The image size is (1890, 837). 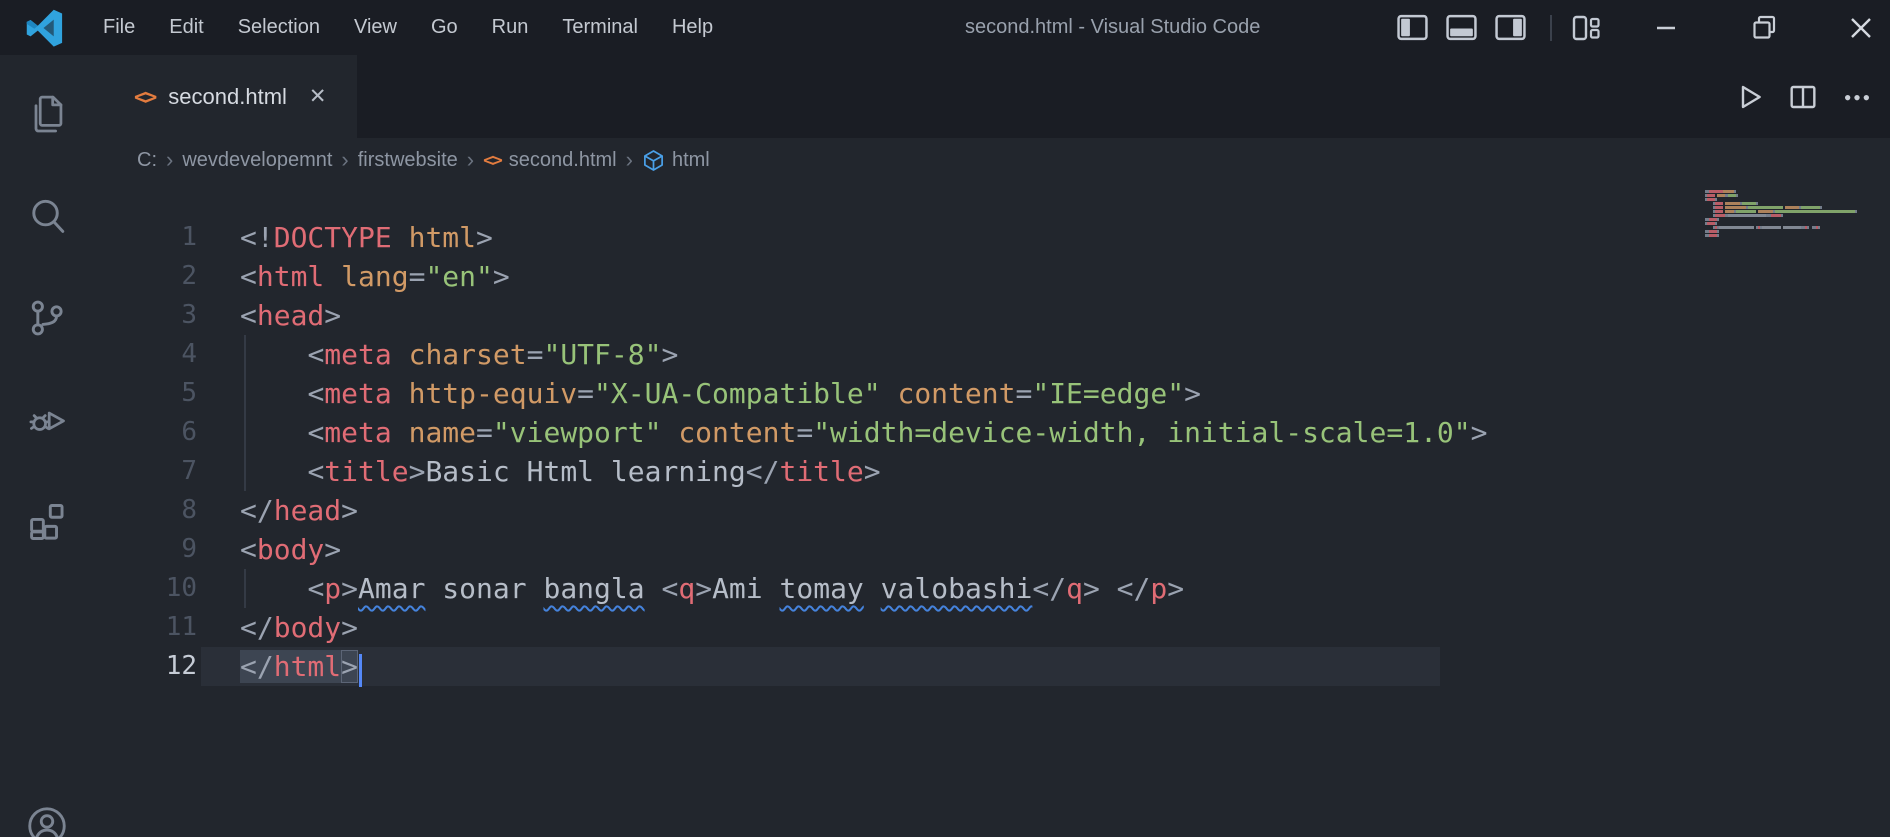 I want to click on text-cursor, so click(x=361, y=670).